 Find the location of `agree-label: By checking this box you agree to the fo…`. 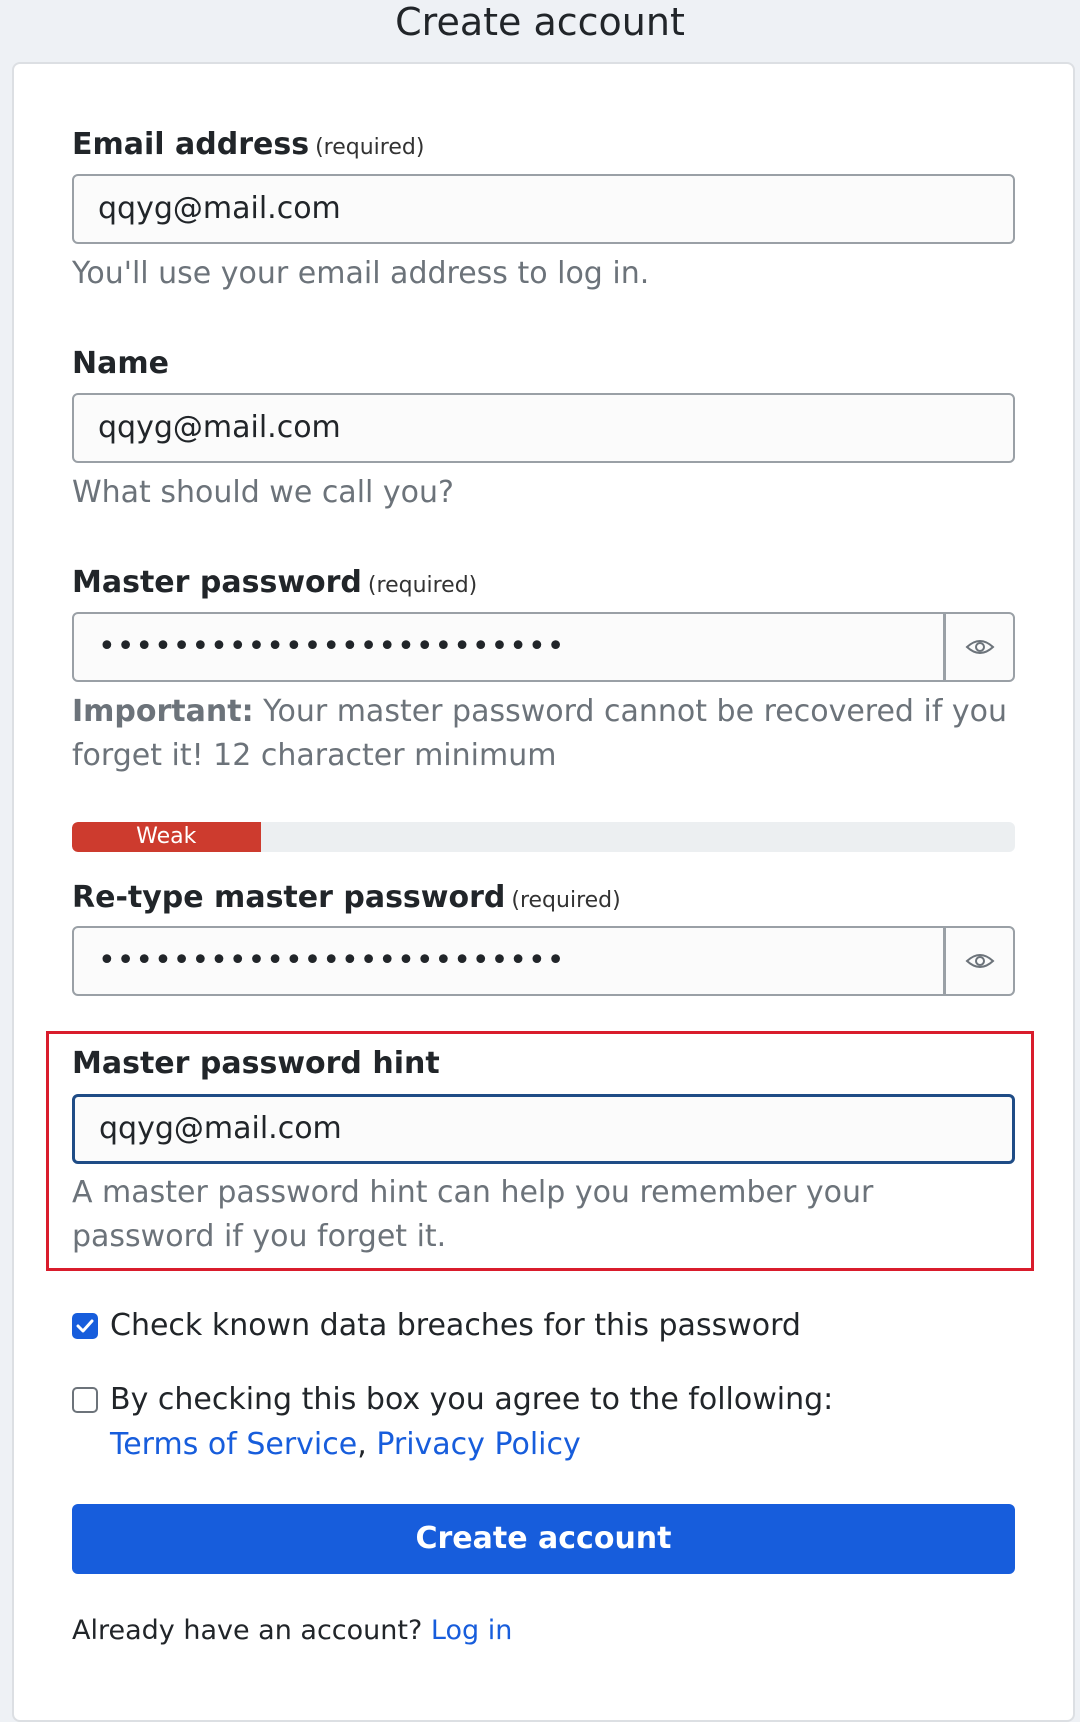

agree-label: By checking this box you agree to the fo… is located at coordinates (472, 1399).